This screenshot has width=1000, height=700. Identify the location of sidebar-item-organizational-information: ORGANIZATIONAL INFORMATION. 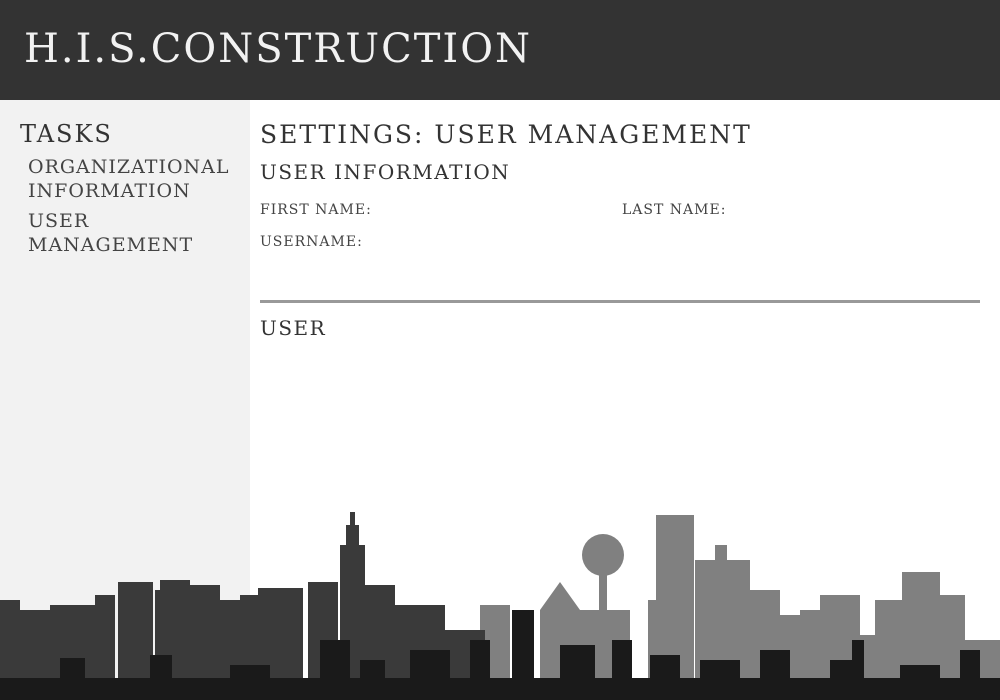
(135, 179).